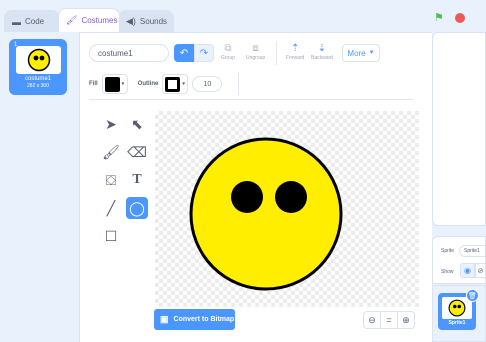 This screenshot has width=486, height=342. I want to click on delete-sprite-button: 🗑, so click(472, 295).